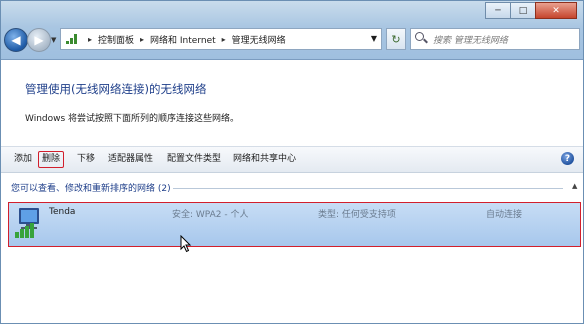 The height and width of the screenshot is (324, 584). I want to click on breadcrumb: ▸ 控制面板 ▸ 网络和 Internet ▸ 管理无线网络, so click(184, 39).